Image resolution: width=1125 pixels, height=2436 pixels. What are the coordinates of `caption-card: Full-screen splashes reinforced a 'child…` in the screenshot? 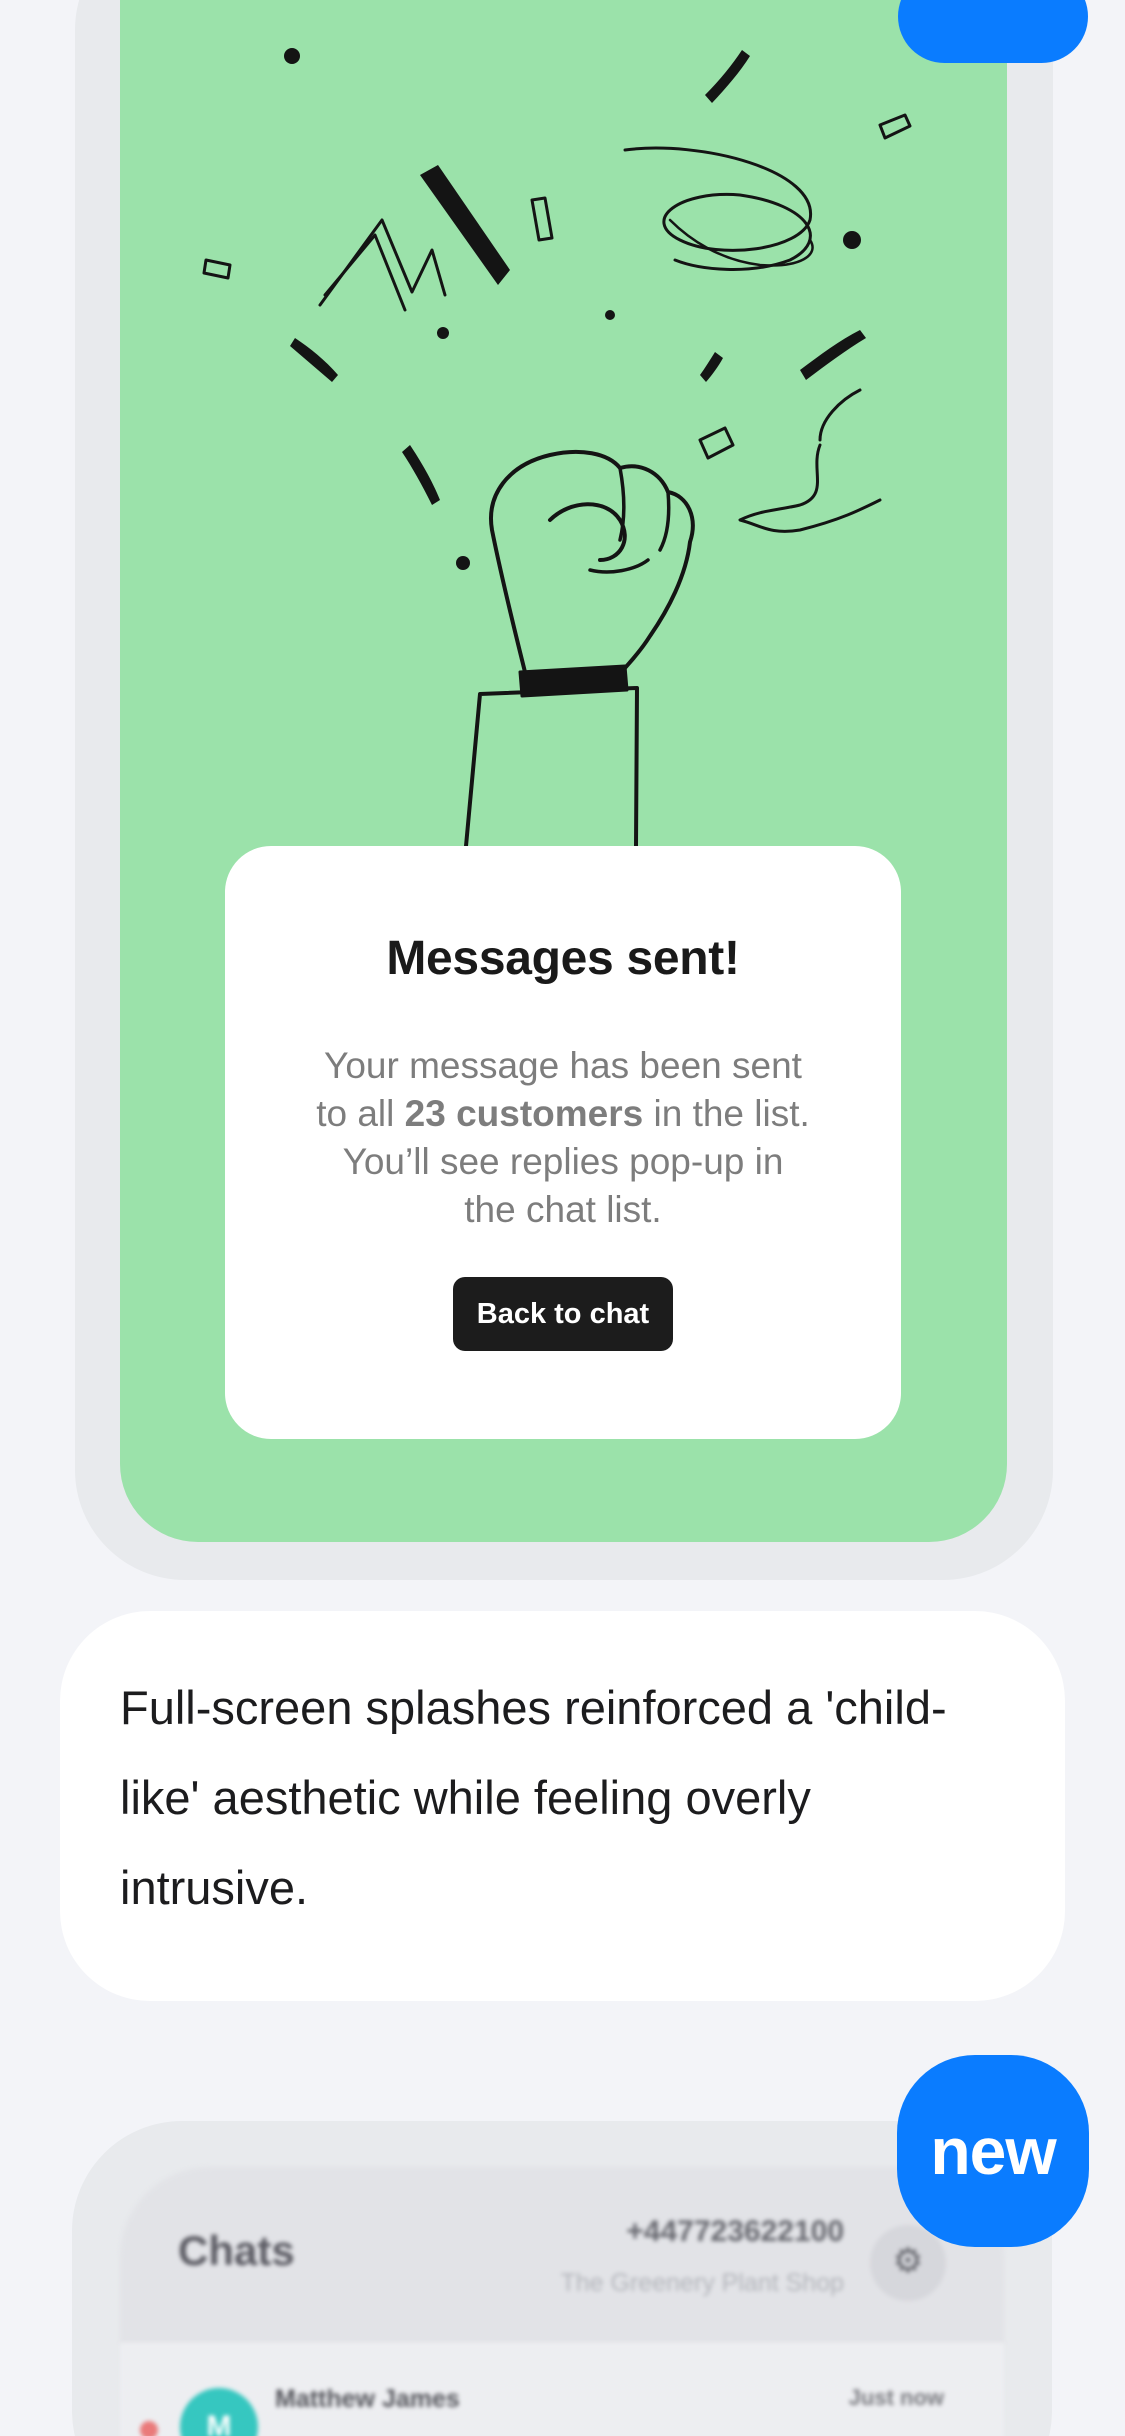 It's located at (562, 1806).